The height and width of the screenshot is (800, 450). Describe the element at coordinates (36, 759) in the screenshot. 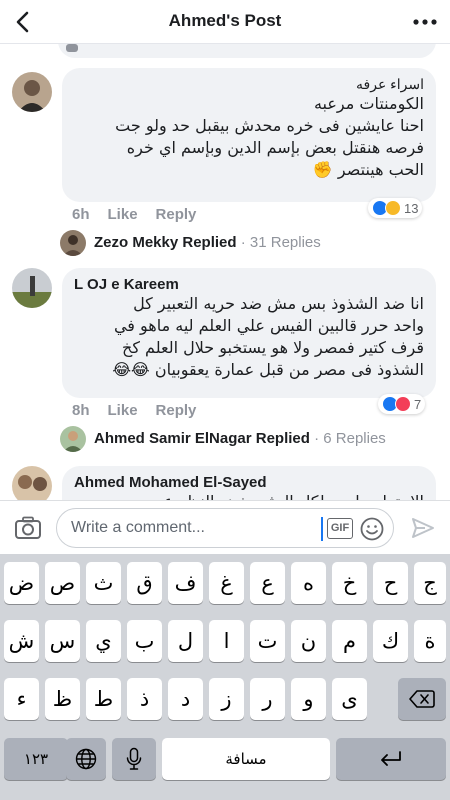

I see `numbers-key: ١٢٣` at that location.